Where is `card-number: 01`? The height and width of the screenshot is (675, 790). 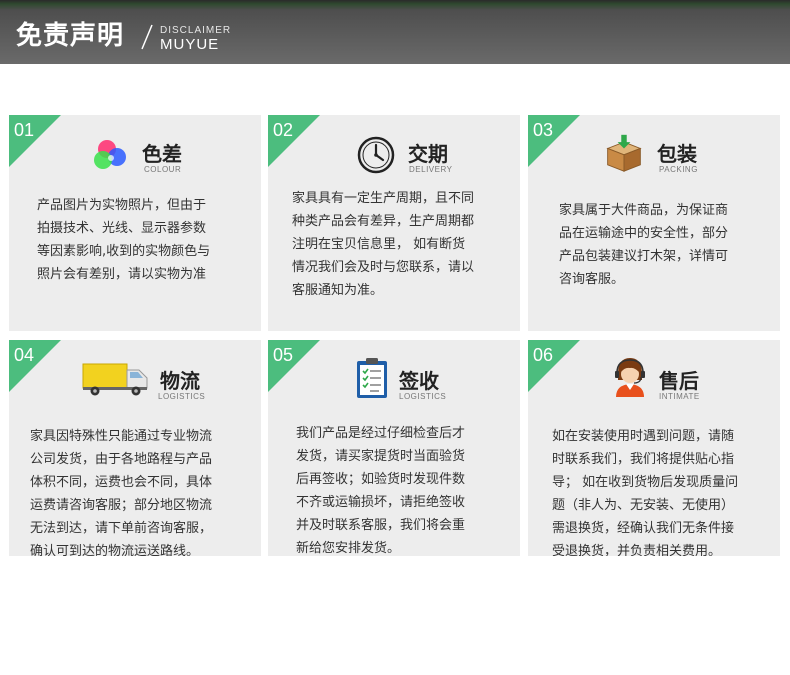
card-number: 01 is located at coordinates (24, 130).